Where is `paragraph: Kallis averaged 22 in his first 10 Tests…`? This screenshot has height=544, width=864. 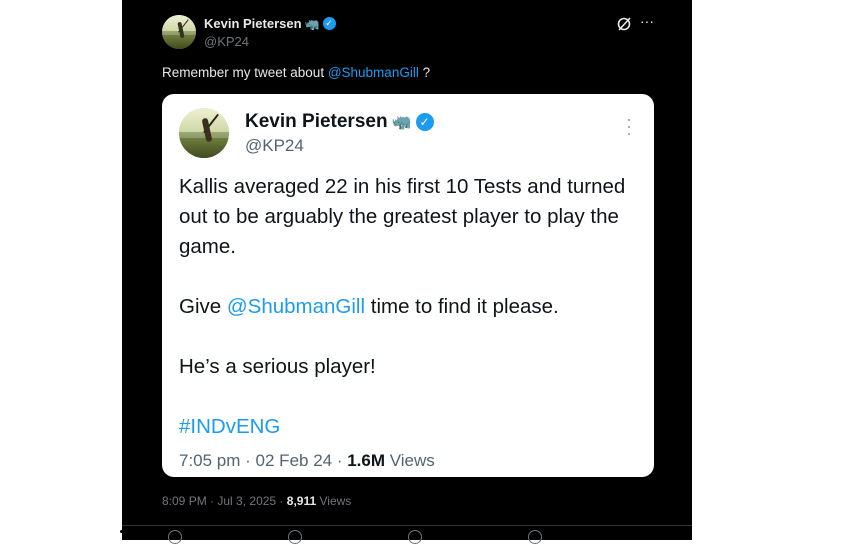
paragraph: Kallis averaged 22 in his first 10 Tests… is located at coordinates (402, 216).